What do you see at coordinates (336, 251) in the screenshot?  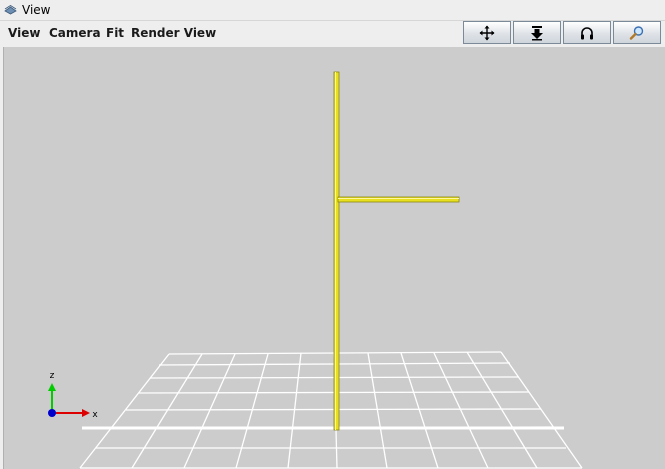 I see `vertical-member` at bounding box center [336, 251].